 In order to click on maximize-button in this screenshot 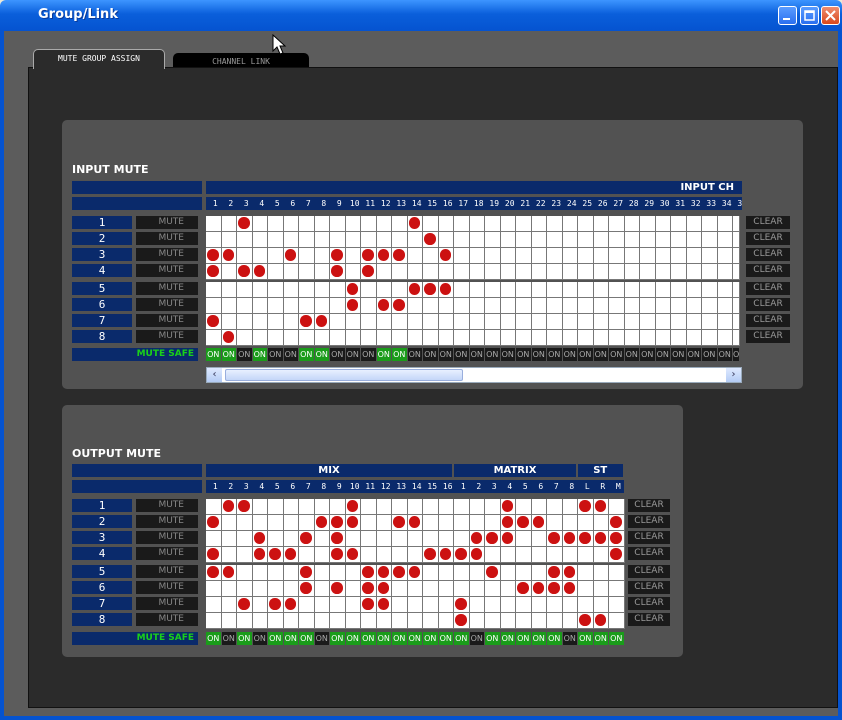, I will do `click(809, 15)`.